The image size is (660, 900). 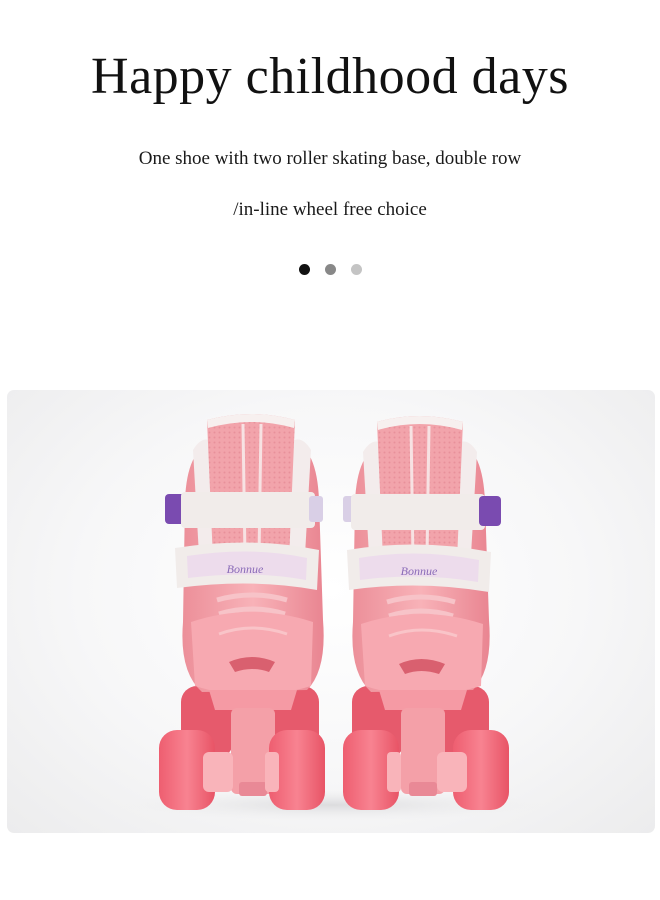 I want to click on right-skate: Bonnue, so click(x=426, y=613).